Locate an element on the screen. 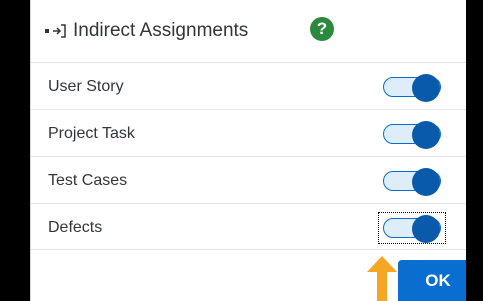  ok-button: OK is located at coordinates (432, 280).